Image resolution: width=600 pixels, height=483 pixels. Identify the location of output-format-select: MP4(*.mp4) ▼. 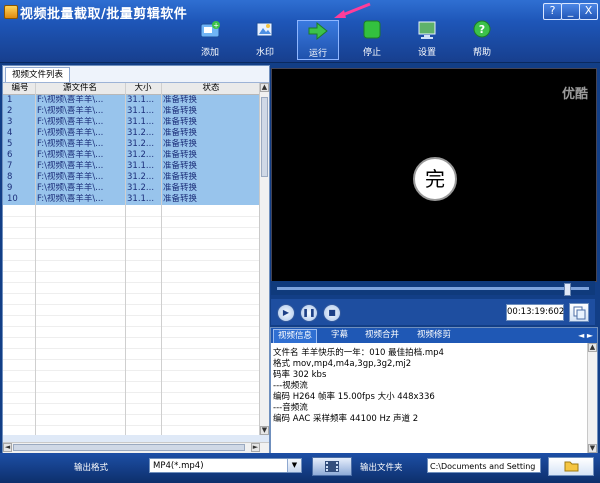
(225, 465).